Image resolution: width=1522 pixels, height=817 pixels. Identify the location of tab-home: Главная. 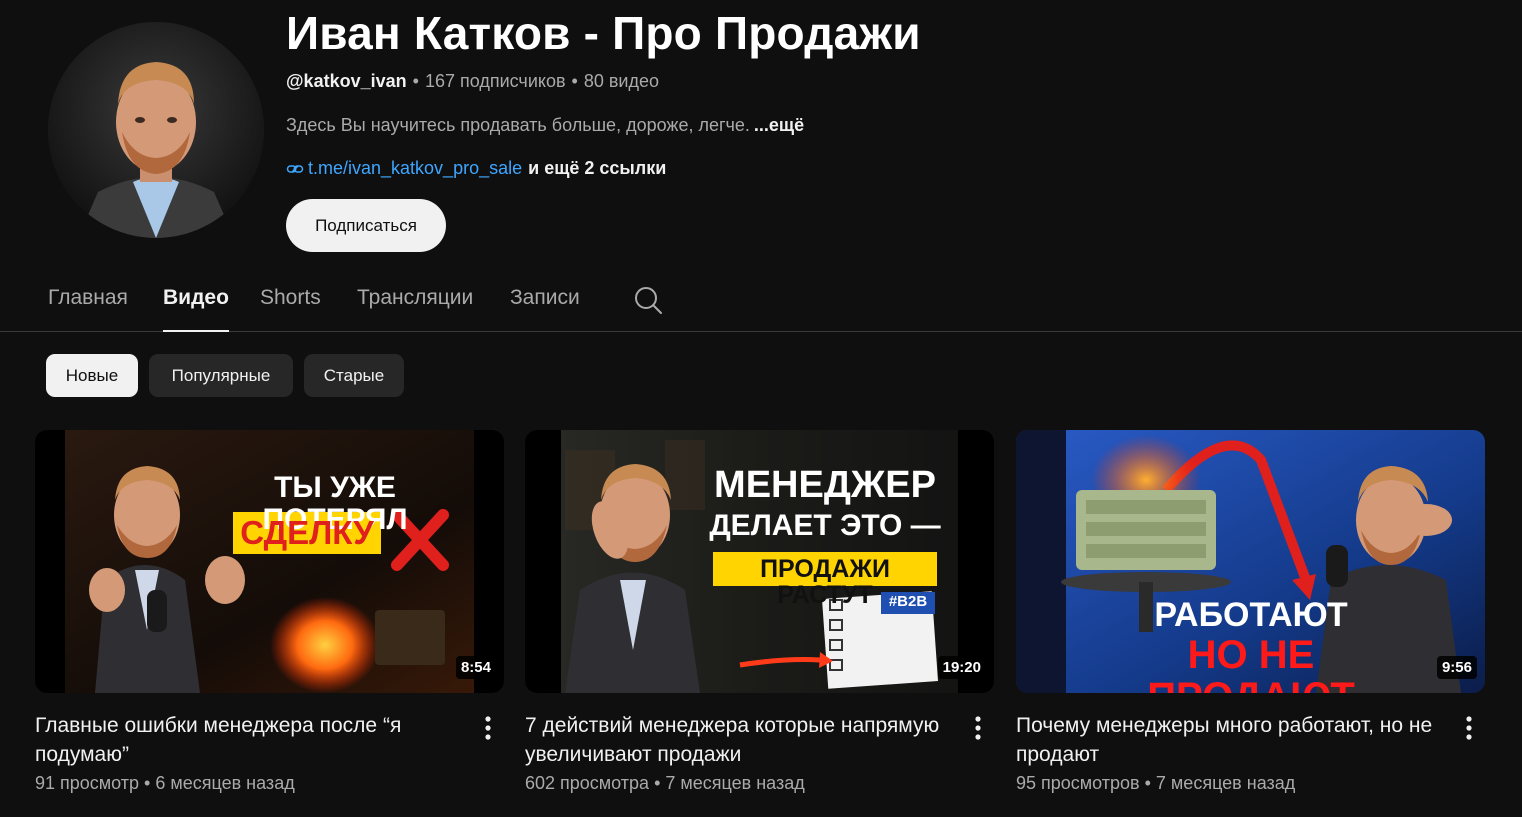
(88, 308).